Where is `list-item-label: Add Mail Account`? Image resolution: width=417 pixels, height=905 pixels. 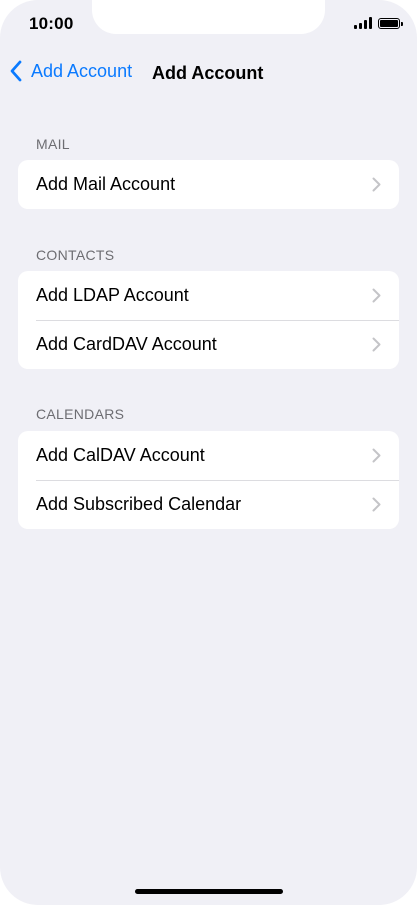
list-item-label: Add Mail Account is located at coordinates (106, 184).